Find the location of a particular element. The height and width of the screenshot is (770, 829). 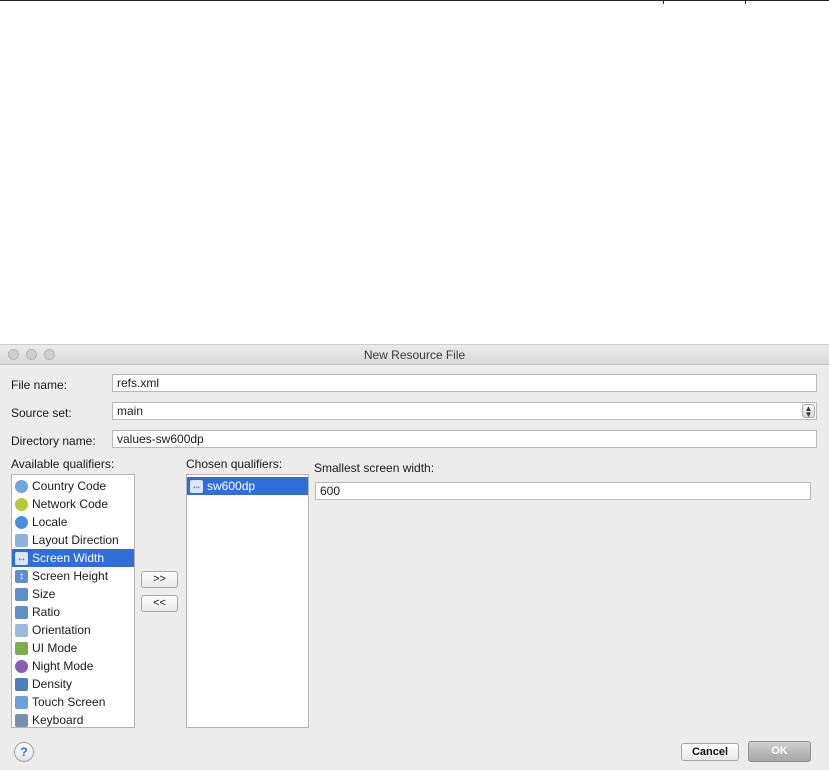

help-button: ? is located at coordinates (24, 752).